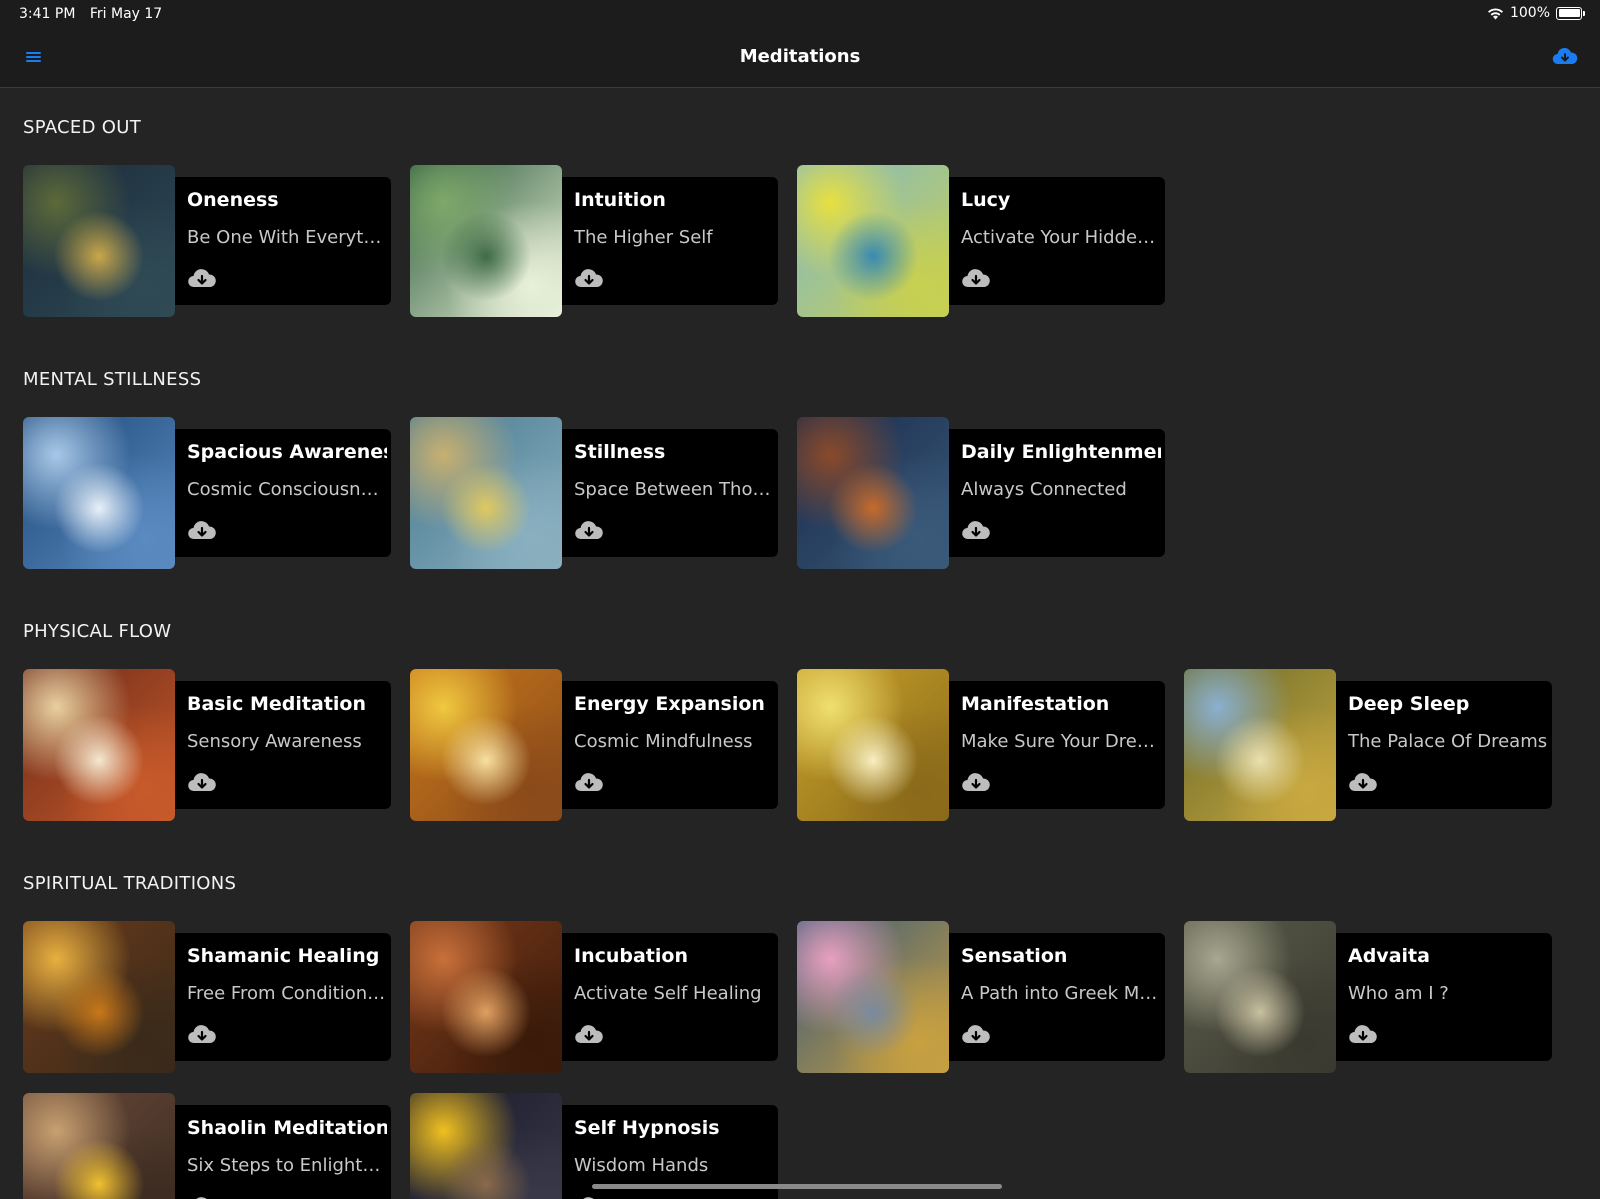  I want to click on card-title: Oneness, so click(233, 200).